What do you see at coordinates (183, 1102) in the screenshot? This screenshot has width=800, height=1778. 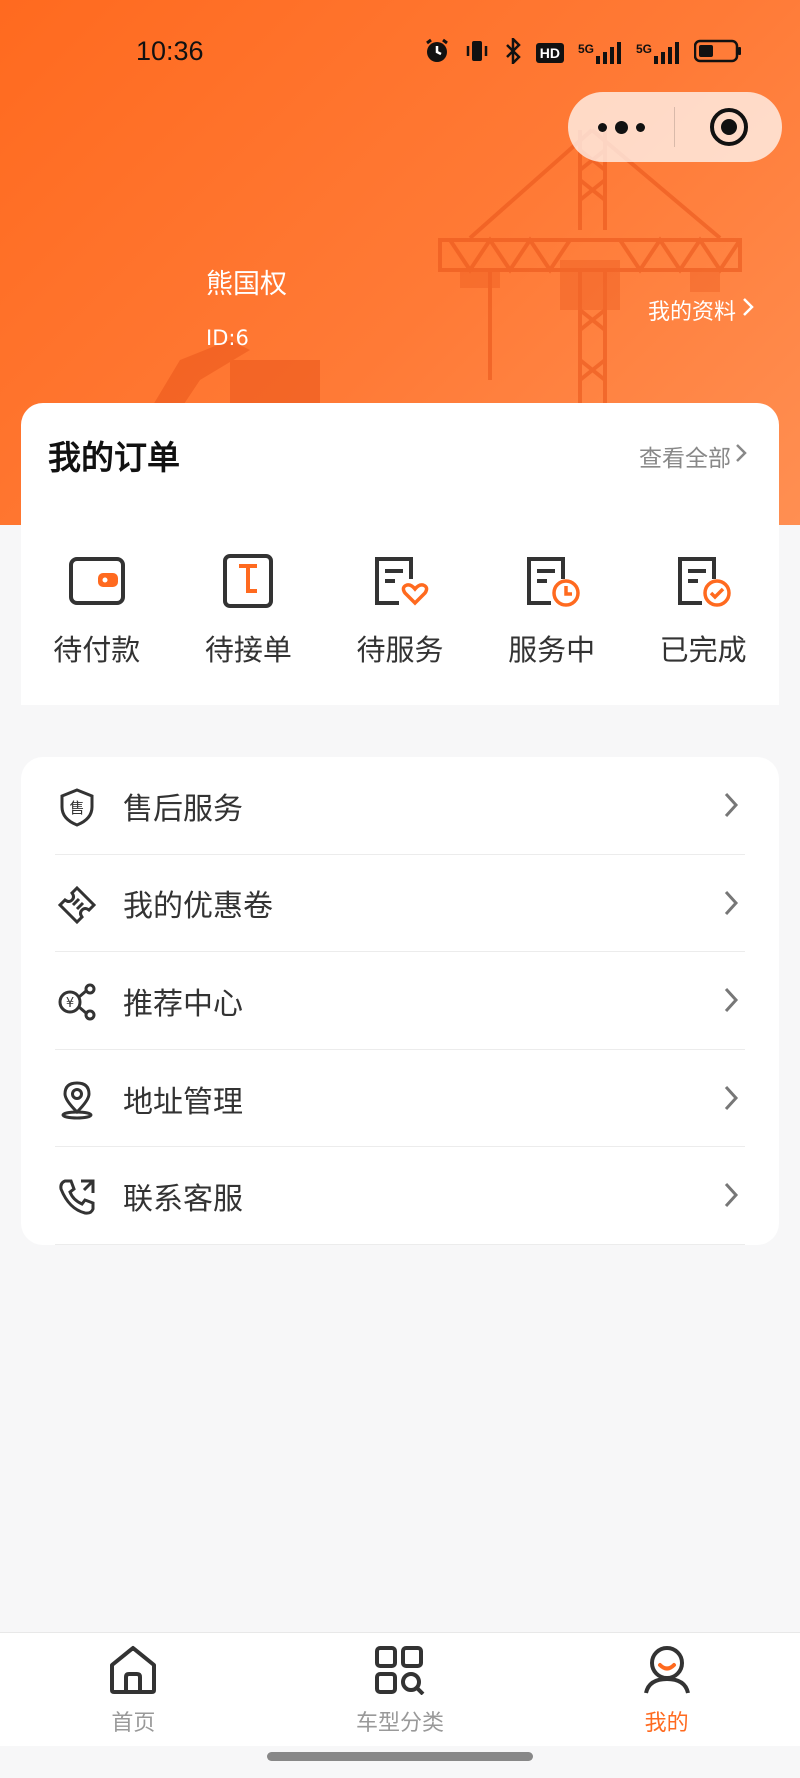 I see `menu-item-label: 地址管理` at bounding box center [183, 1102].